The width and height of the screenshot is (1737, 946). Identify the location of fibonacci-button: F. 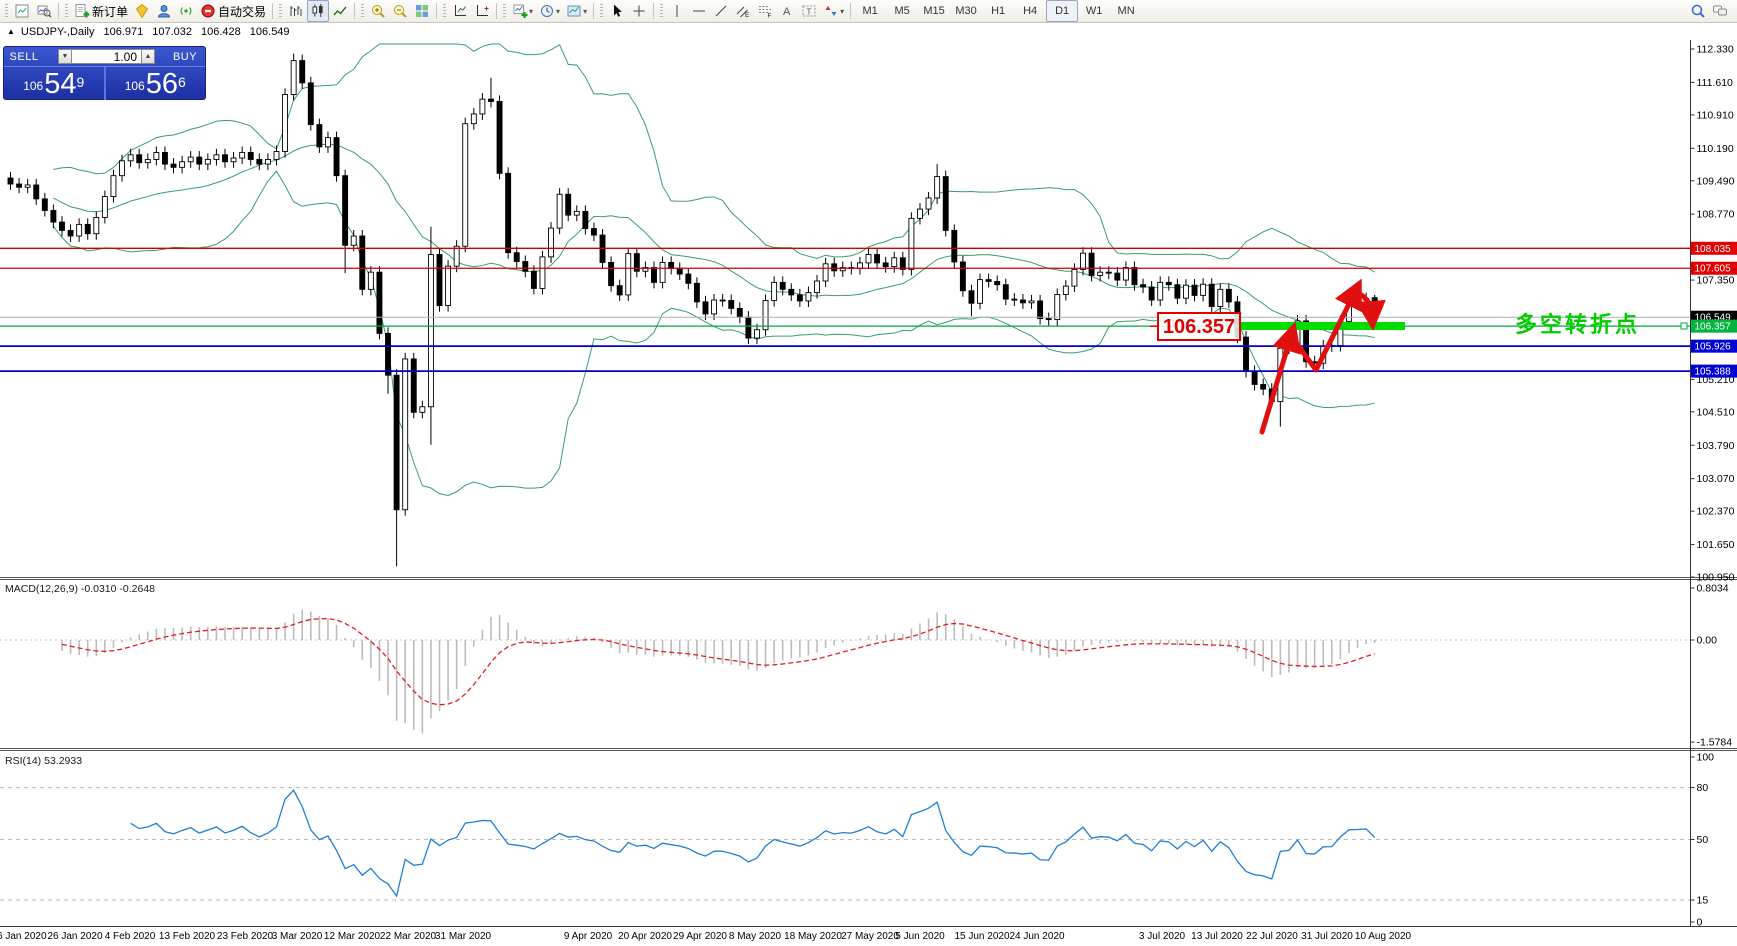
(765, 11).